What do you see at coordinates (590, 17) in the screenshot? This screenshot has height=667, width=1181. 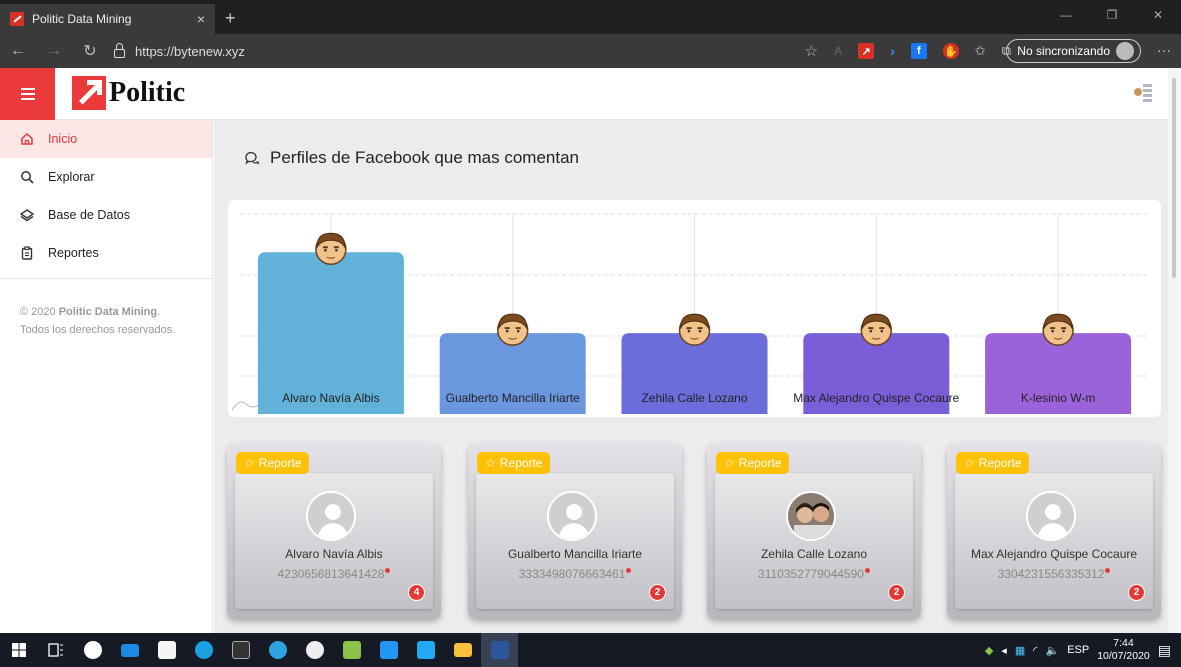 I see `browser-tab-strip: Politic Data Mining × + — ❐ ✕` at bounding box center [590, 17].